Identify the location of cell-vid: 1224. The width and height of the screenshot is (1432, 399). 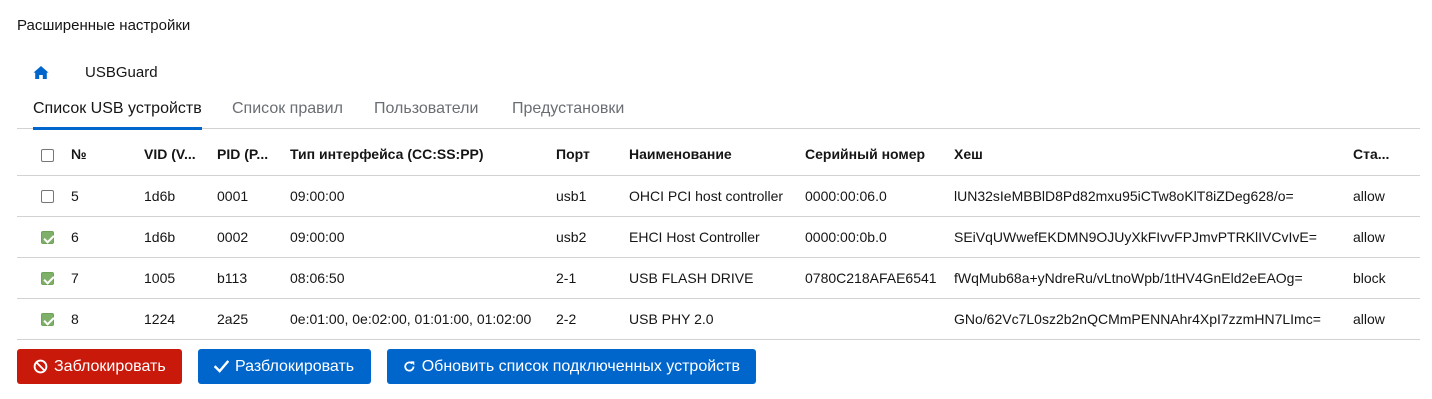
(180, 318).